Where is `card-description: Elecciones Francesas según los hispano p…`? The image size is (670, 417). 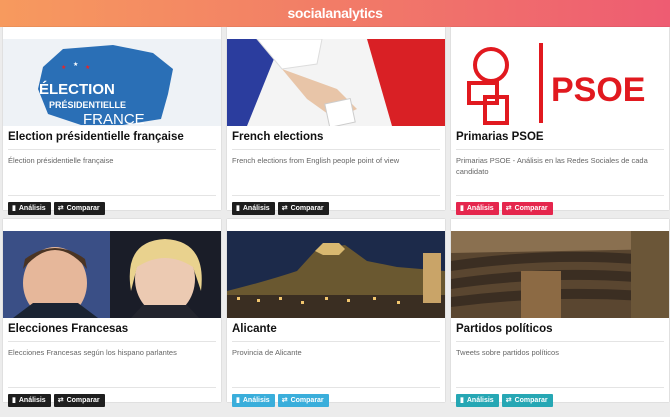 card-description: Elecciones Francesas según los hispano p… is located at coordinates (92, 352).